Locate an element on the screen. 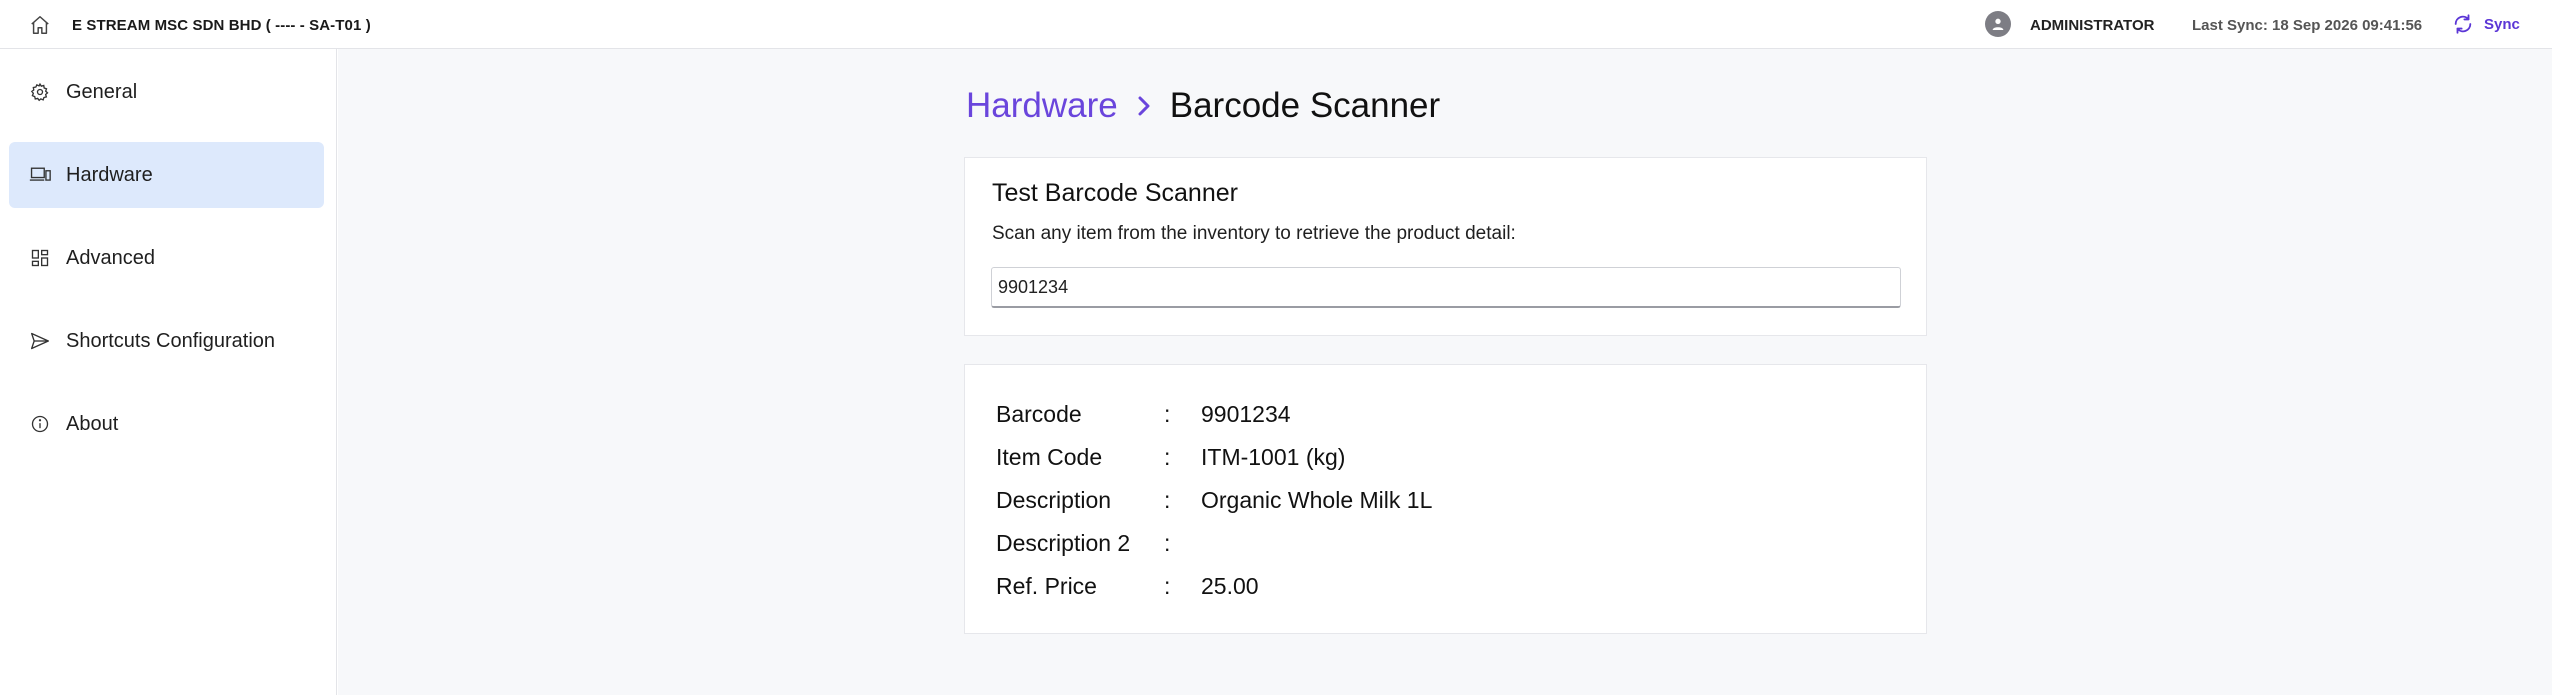  sidebar-item-label: About is located at coordinates (92, 424).